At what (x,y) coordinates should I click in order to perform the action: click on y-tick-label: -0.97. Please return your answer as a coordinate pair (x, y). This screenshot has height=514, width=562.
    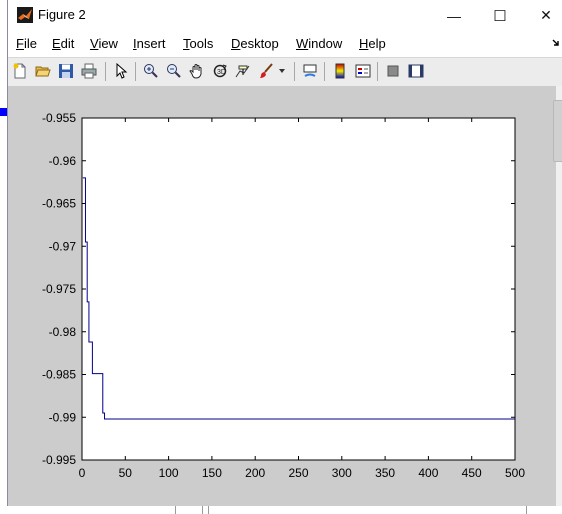
    Looking at the image, I should click on (63, 246).